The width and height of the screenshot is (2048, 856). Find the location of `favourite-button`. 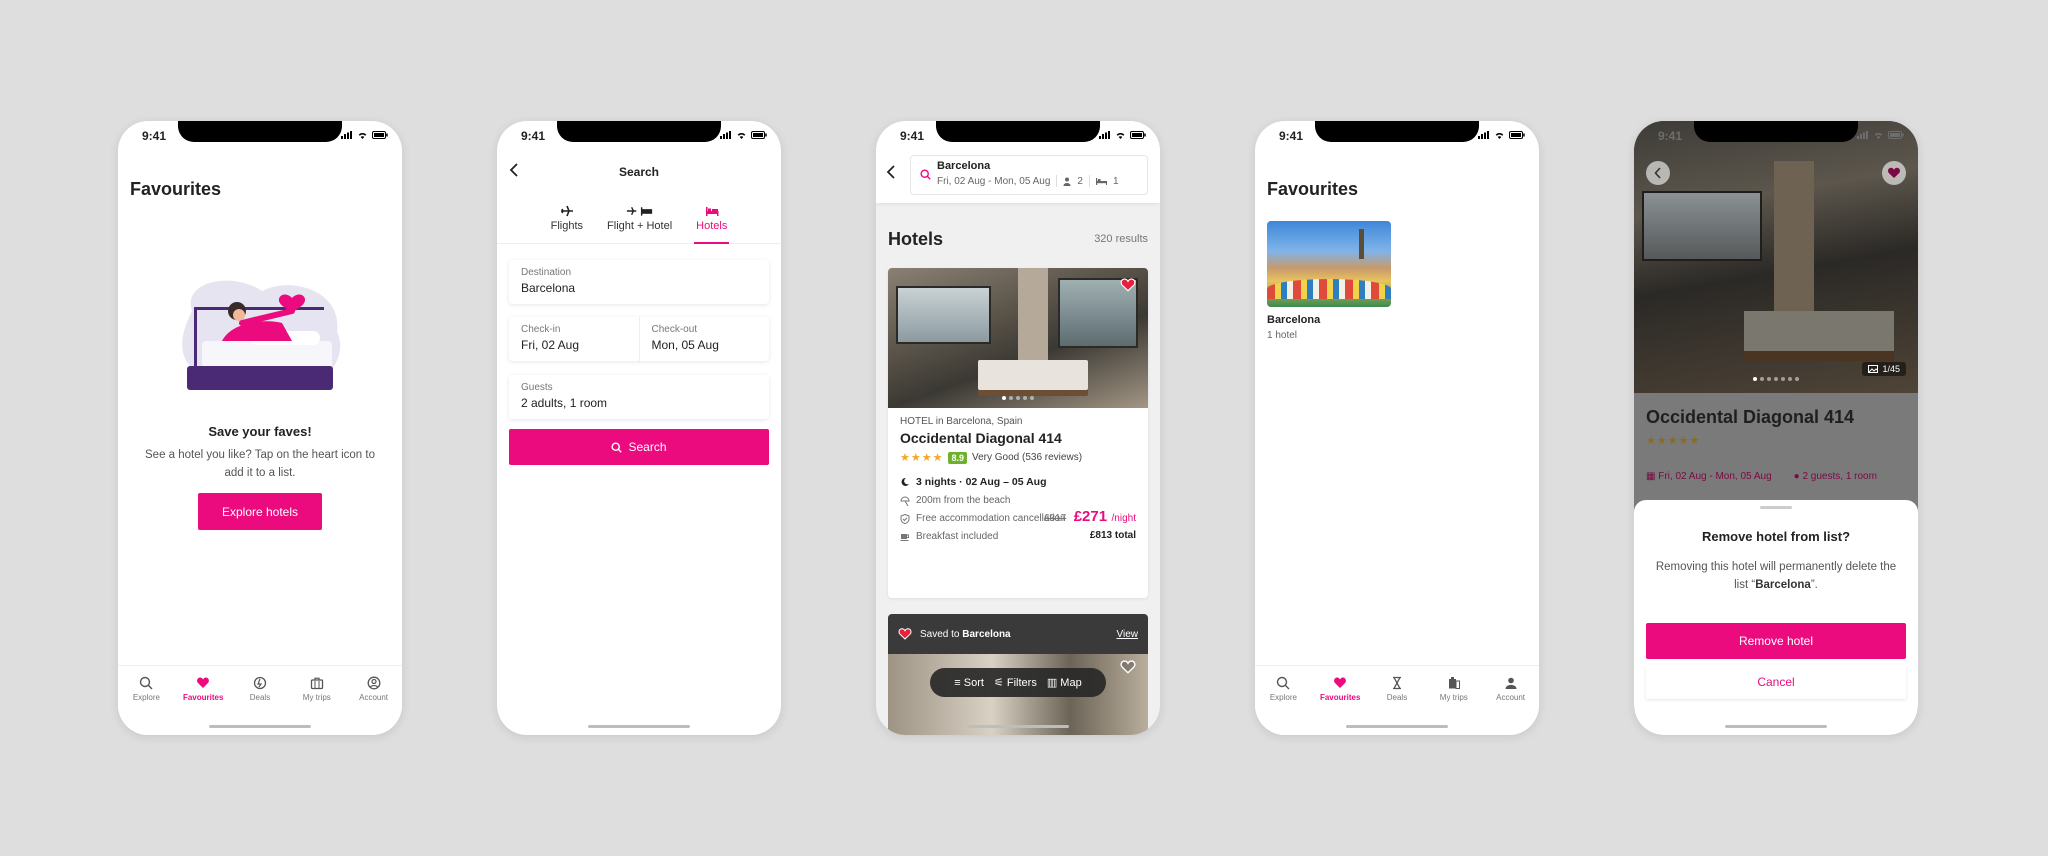

favourite-button is located at coordinates (1894, 173).